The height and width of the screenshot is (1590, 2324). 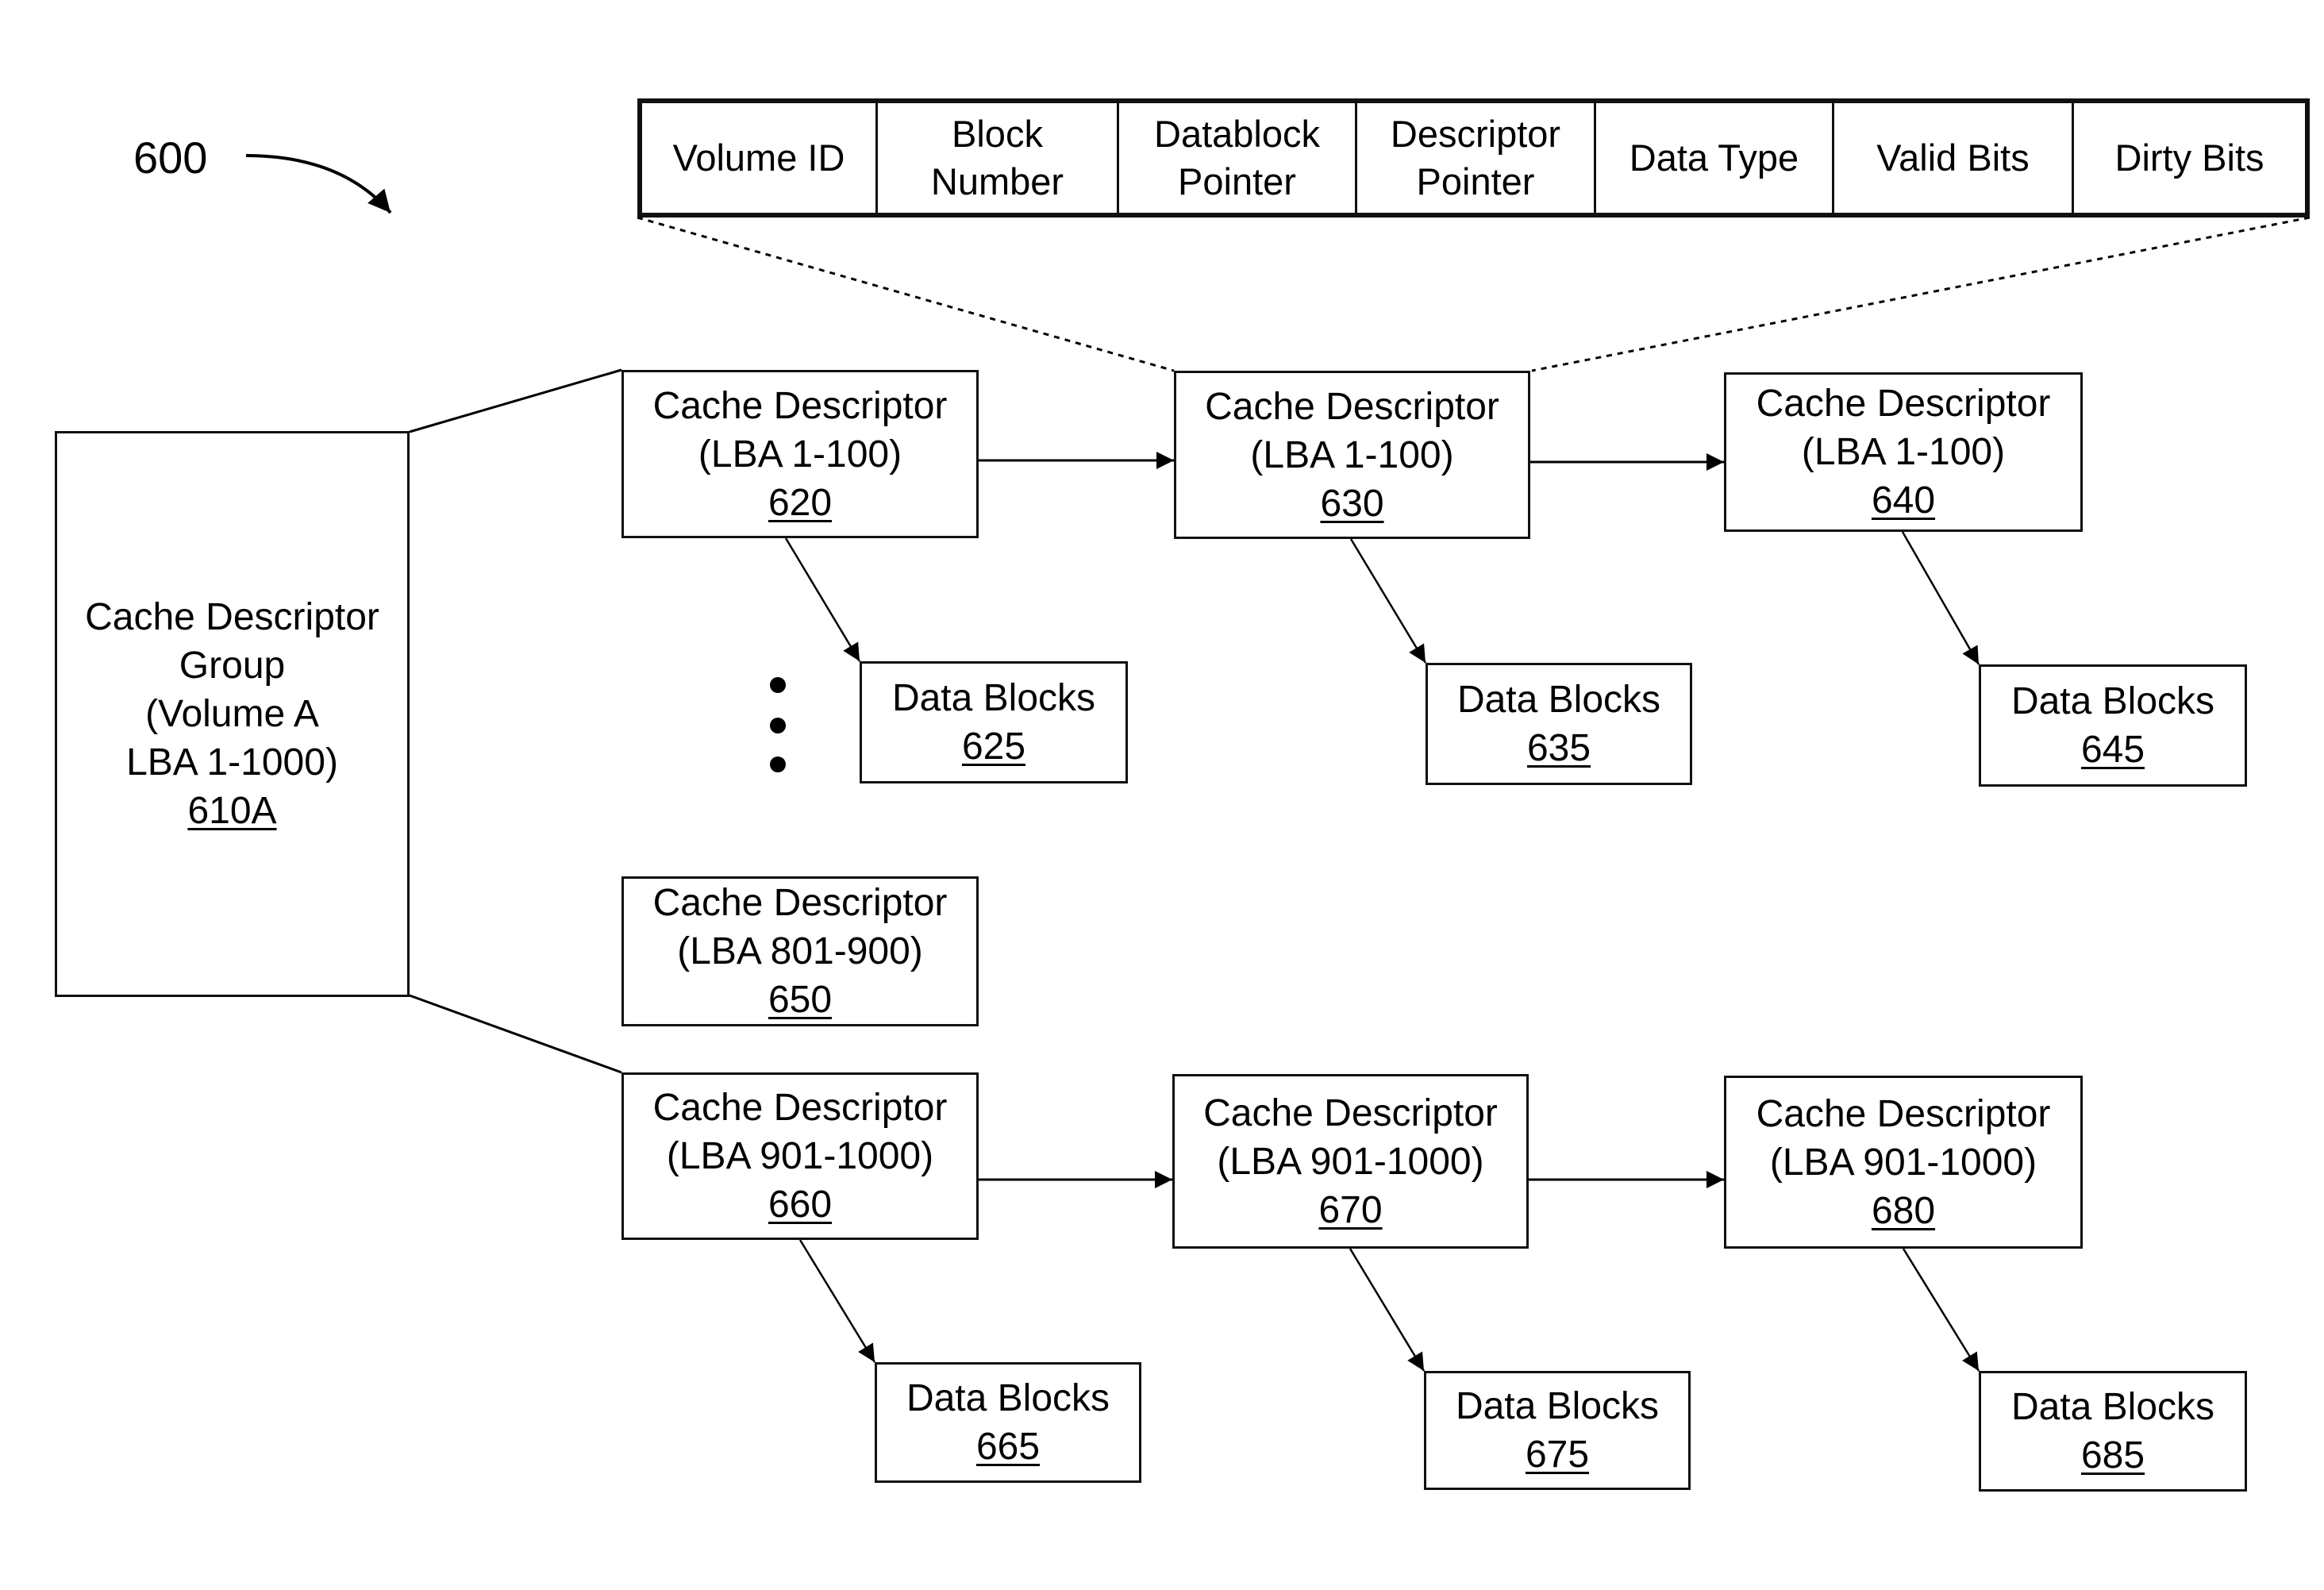 I want to click on data-blocks-ref: 685, so click(x=2112, y=1455).